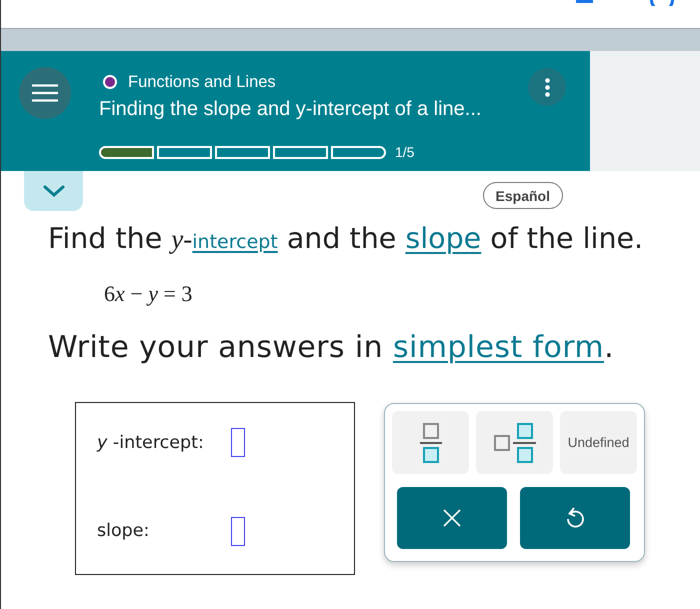 The image size is (700, 609). I want to click on chevron-down-icon, so click(53, 191).